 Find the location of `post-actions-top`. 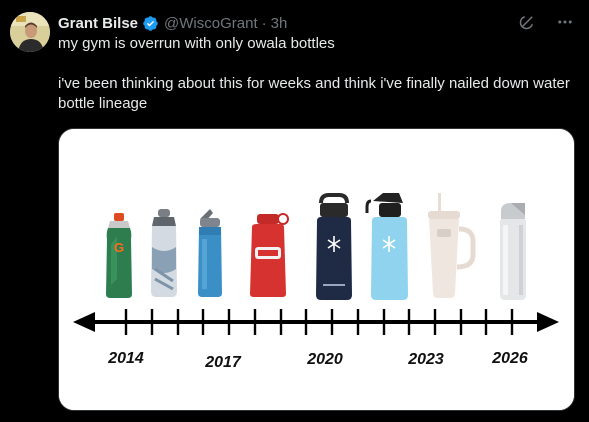

post-actions-top is located at coordinates (546, 22).